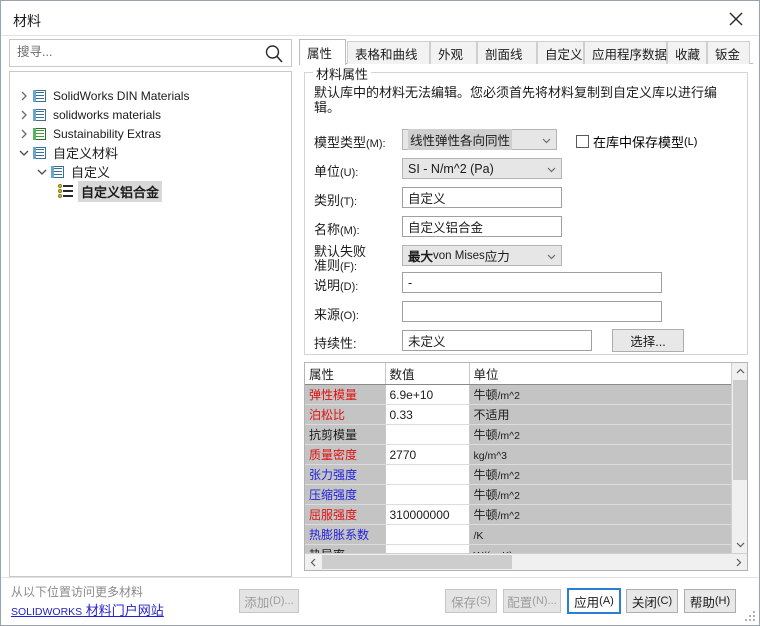 The width and height of the screenshot is (760, 626). I want to click on checkbox-box, so click(582, 141).